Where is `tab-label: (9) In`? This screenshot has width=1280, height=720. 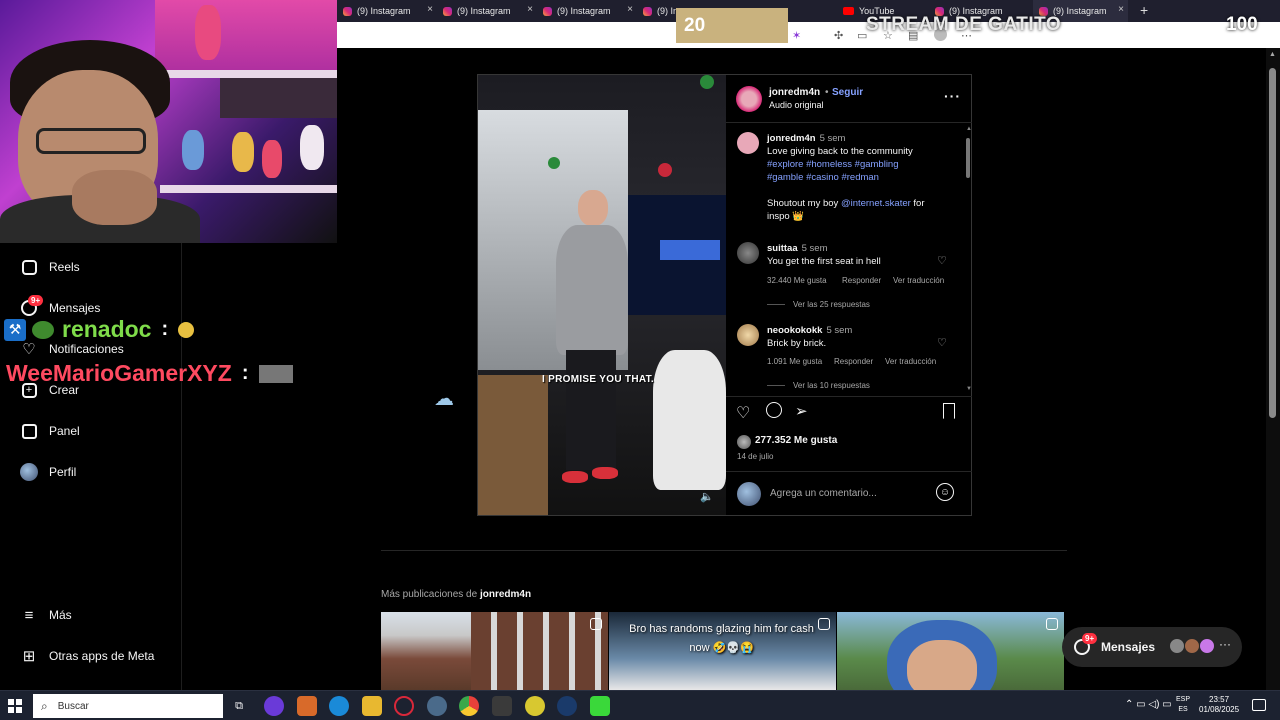
tab-label: (9) In is located at coordinates (668, 11).